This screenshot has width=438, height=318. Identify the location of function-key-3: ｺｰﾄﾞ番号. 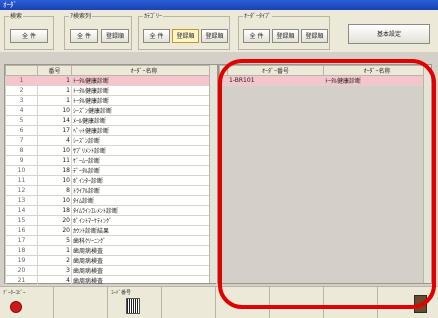
(135, 302).